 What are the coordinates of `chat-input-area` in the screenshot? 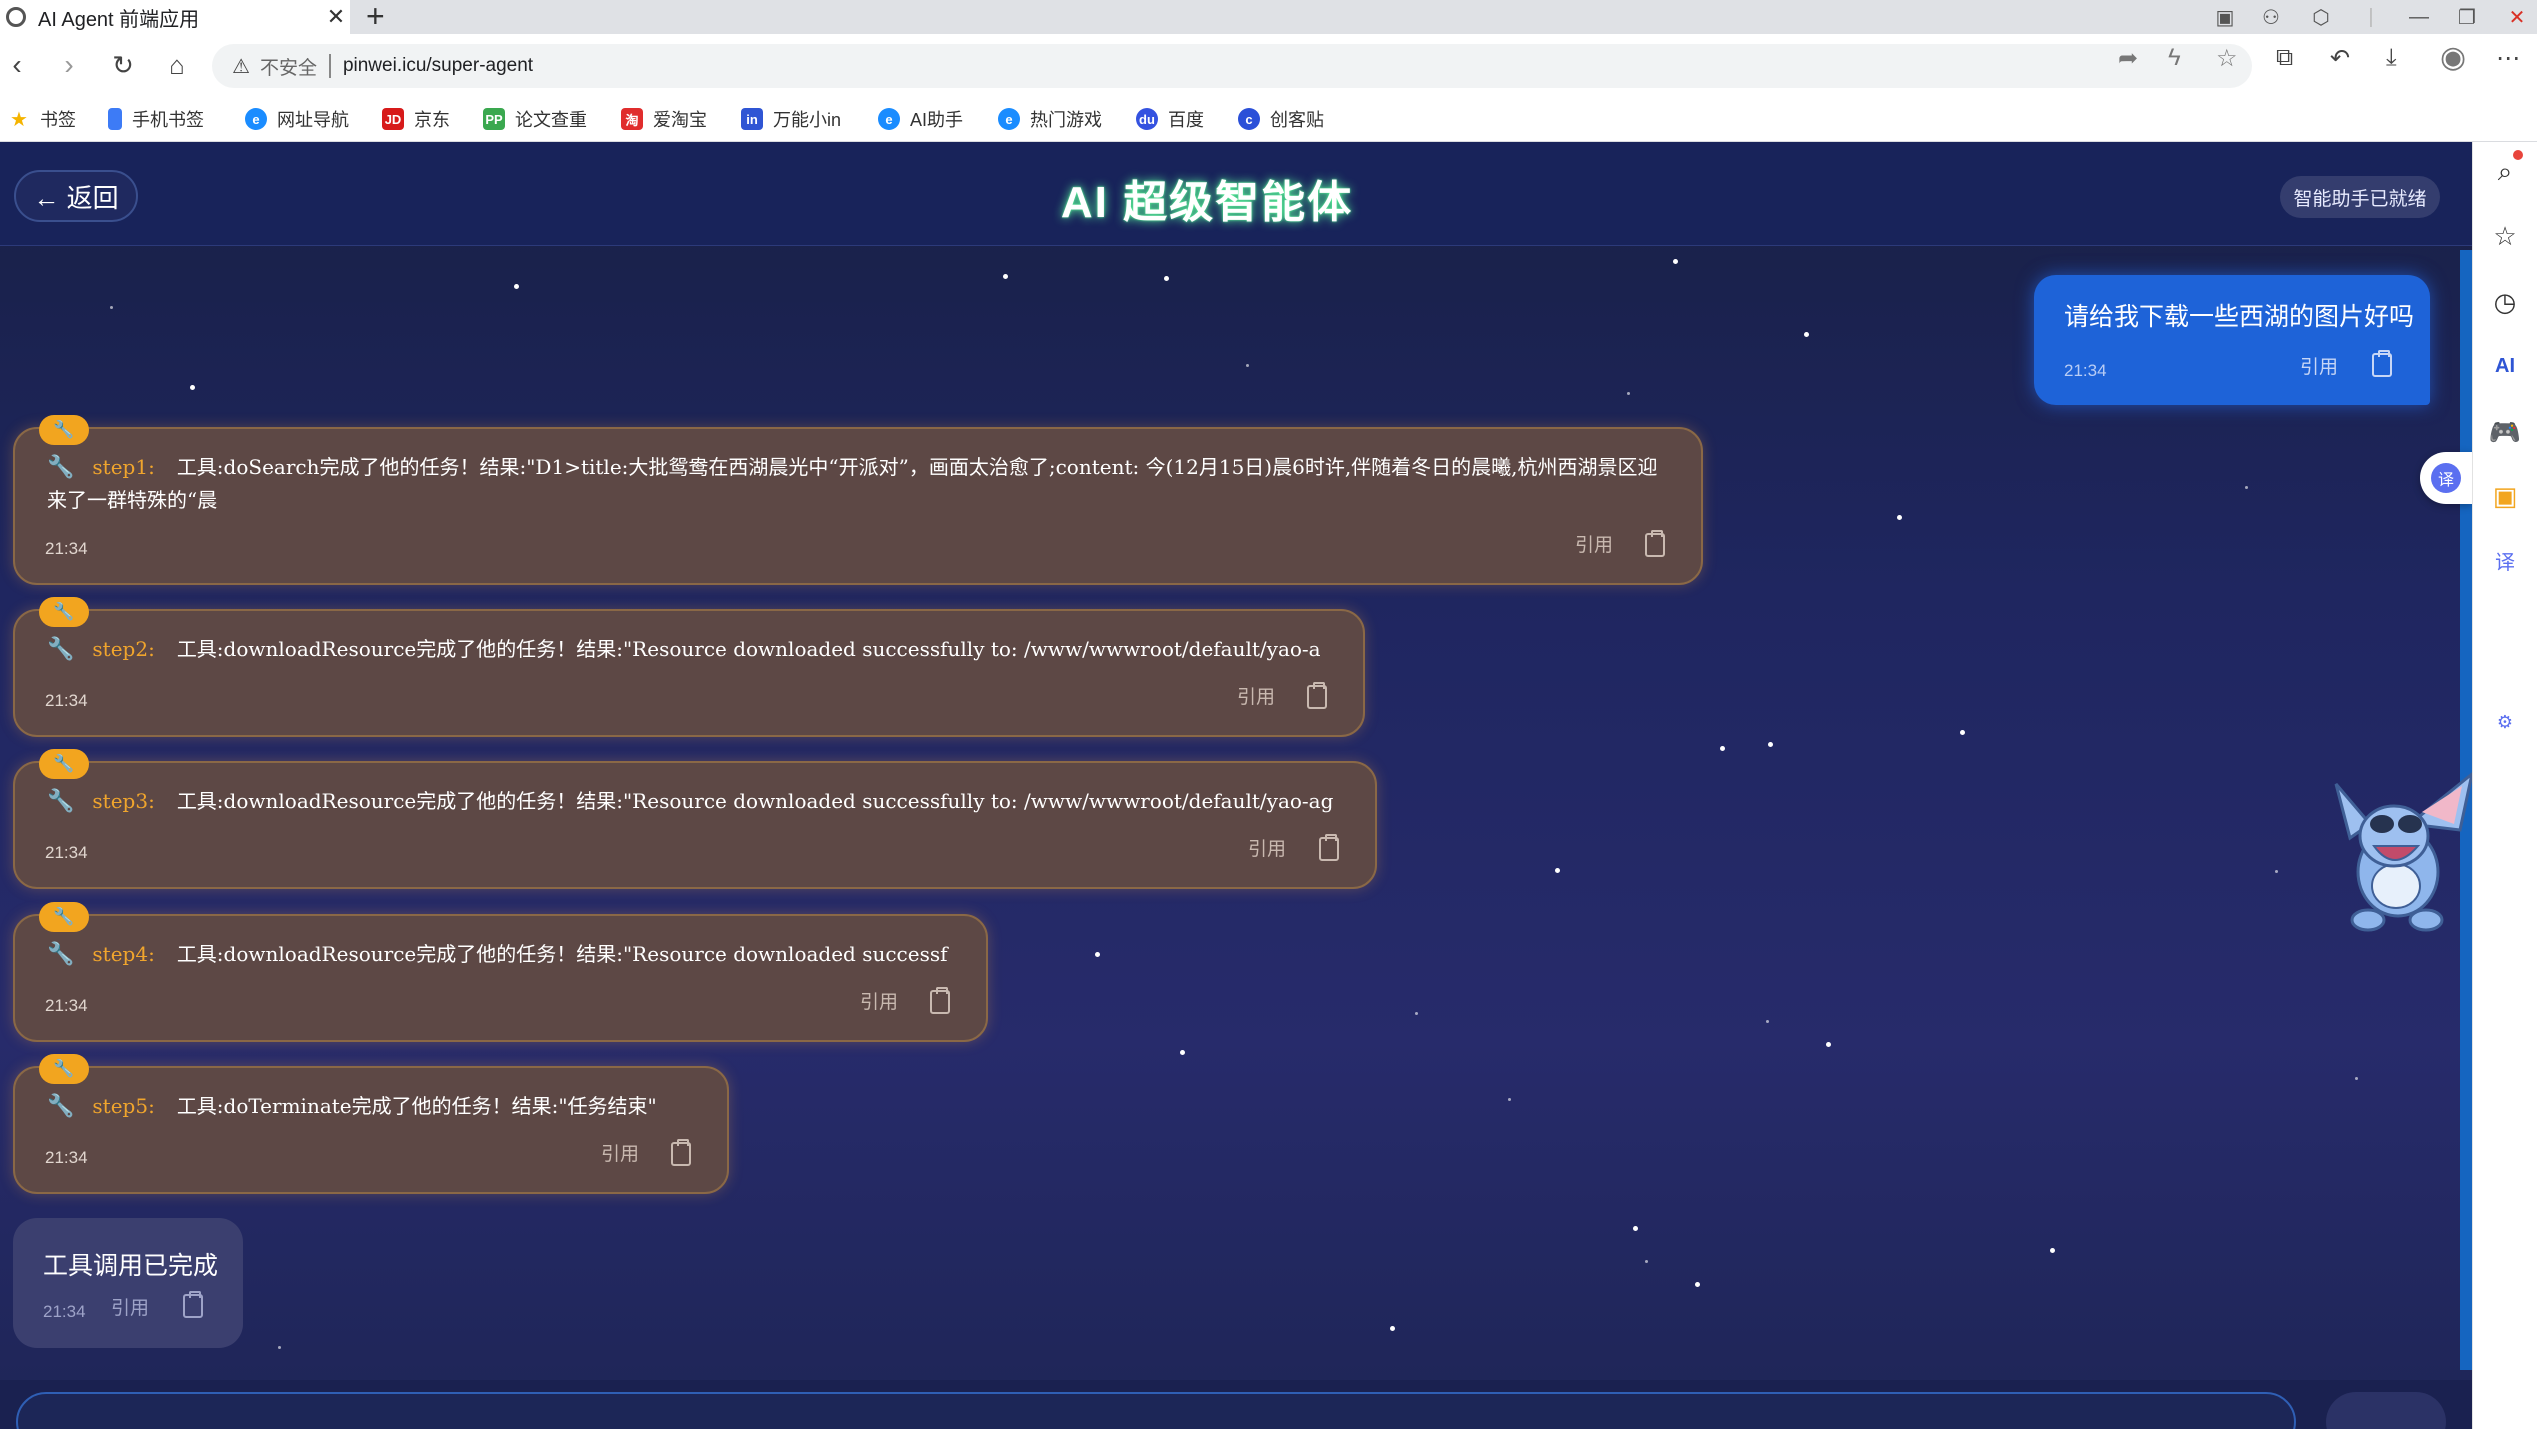 It's located at (1236, 1404).